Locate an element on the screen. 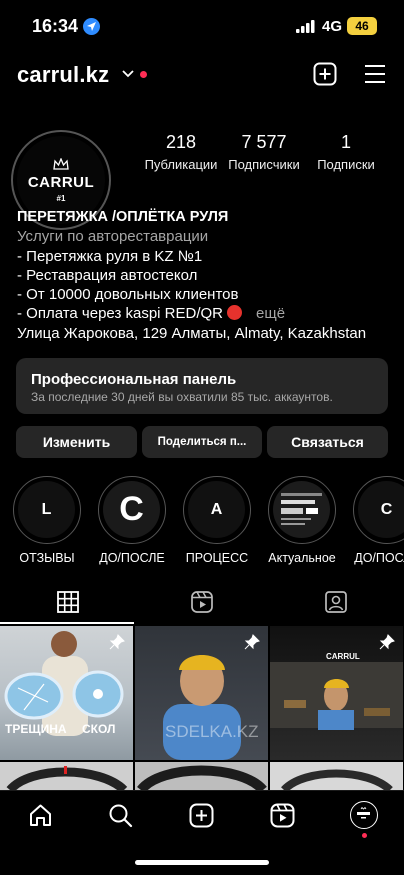  highlight-label: ПРОЦЕСС is located at coordinates (217, 558).